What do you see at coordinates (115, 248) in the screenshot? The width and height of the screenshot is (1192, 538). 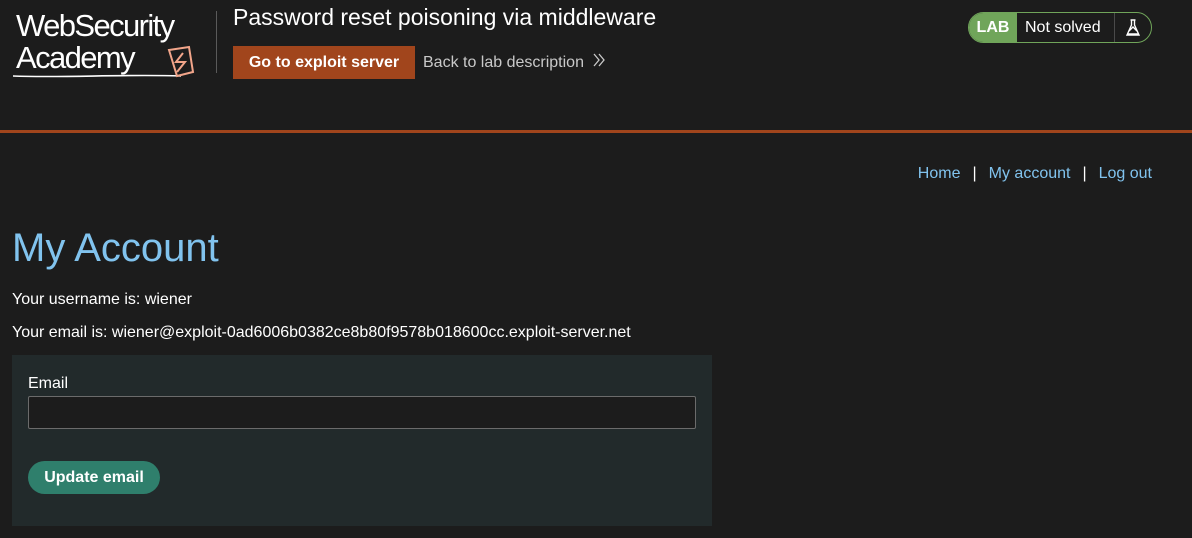 I see `page-title: My Account` at bounding box center [115, 248].